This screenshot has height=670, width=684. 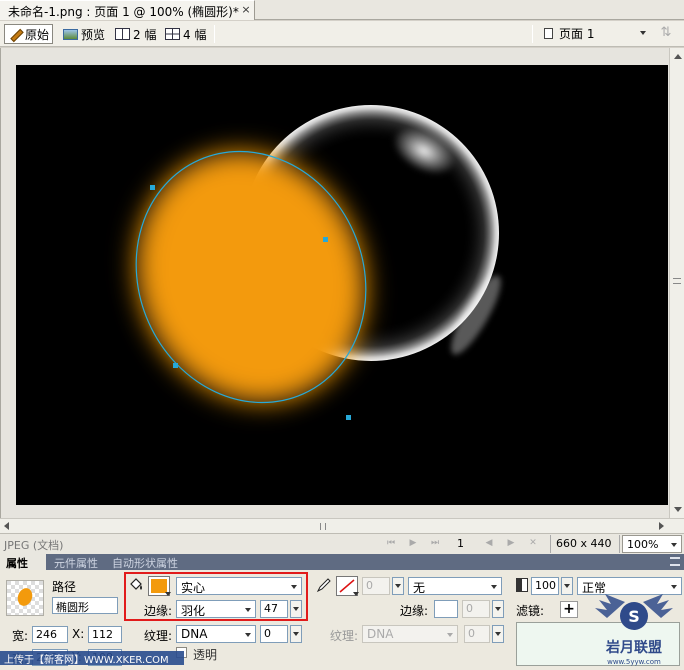 What do you see at coordinates (93, 34) in the screenshot?
I see `preview-label: 预览` at bounding box center [93, 34].